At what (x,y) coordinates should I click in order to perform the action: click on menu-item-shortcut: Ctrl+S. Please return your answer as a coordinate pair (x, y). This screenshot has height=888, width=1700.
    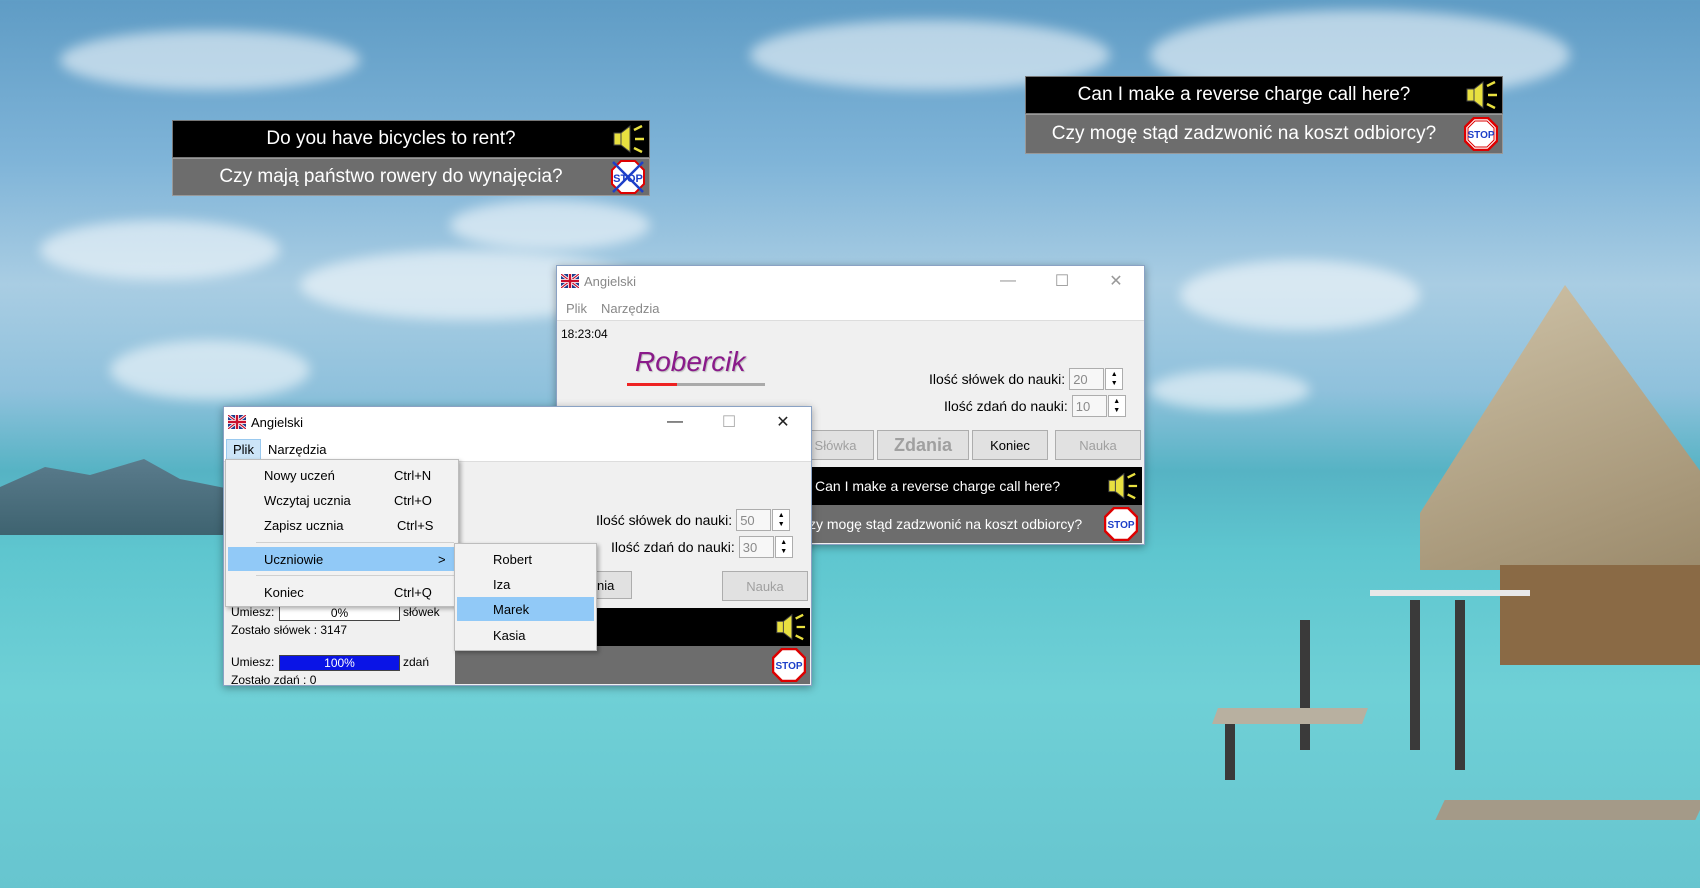
    Looking at the image, I should click on (415, 525).